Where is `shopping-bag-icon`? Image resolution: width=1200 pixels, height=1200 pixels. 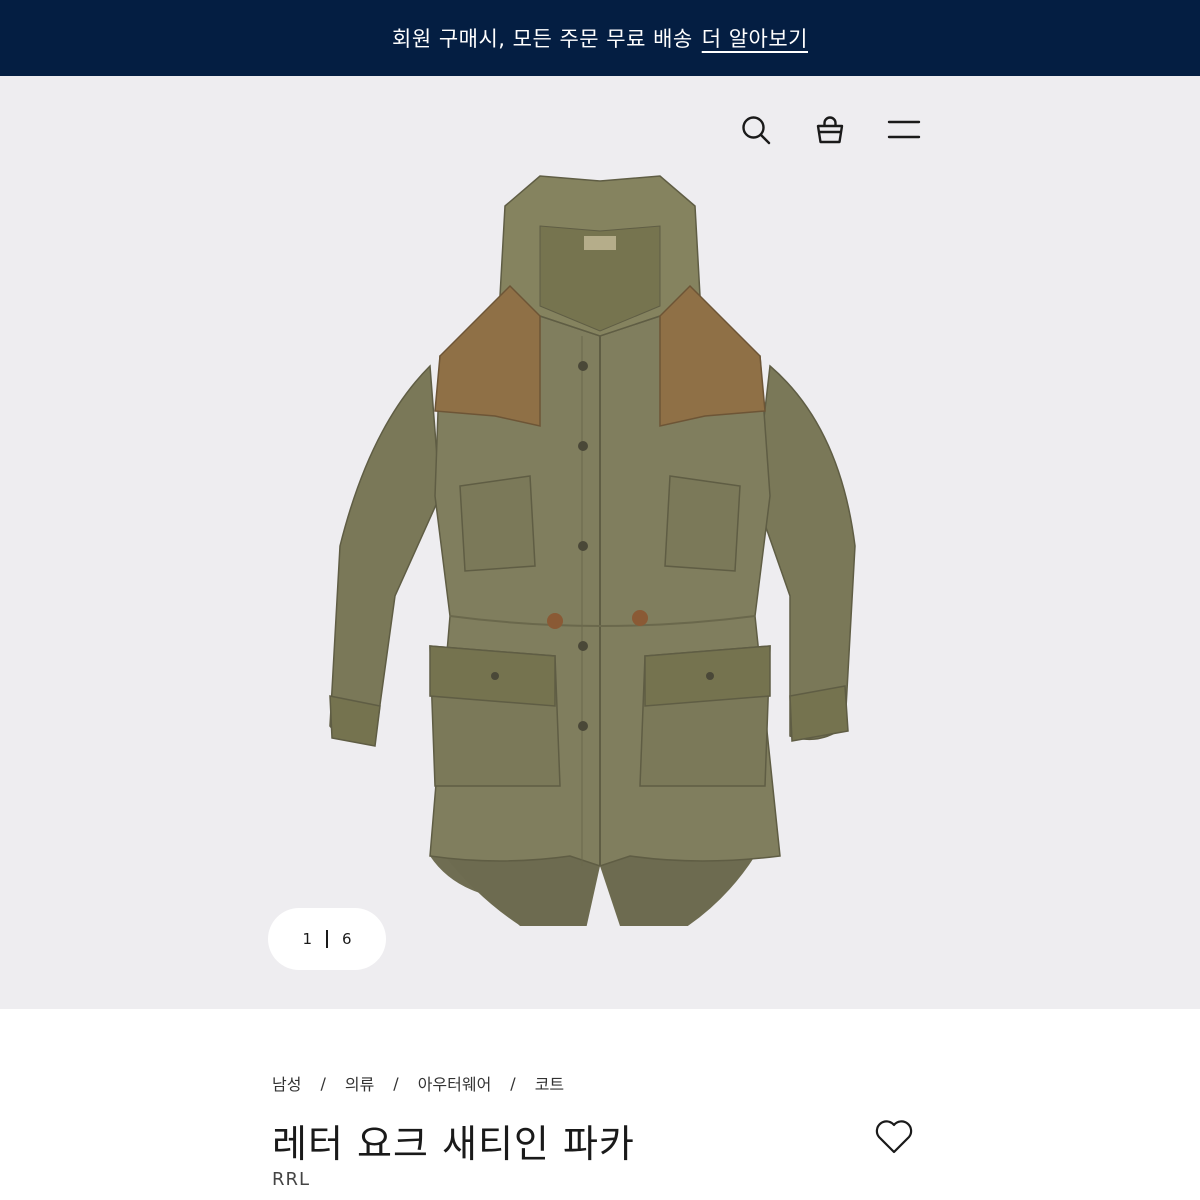 shopping-bag-icon is located at coordinates (830, 130).